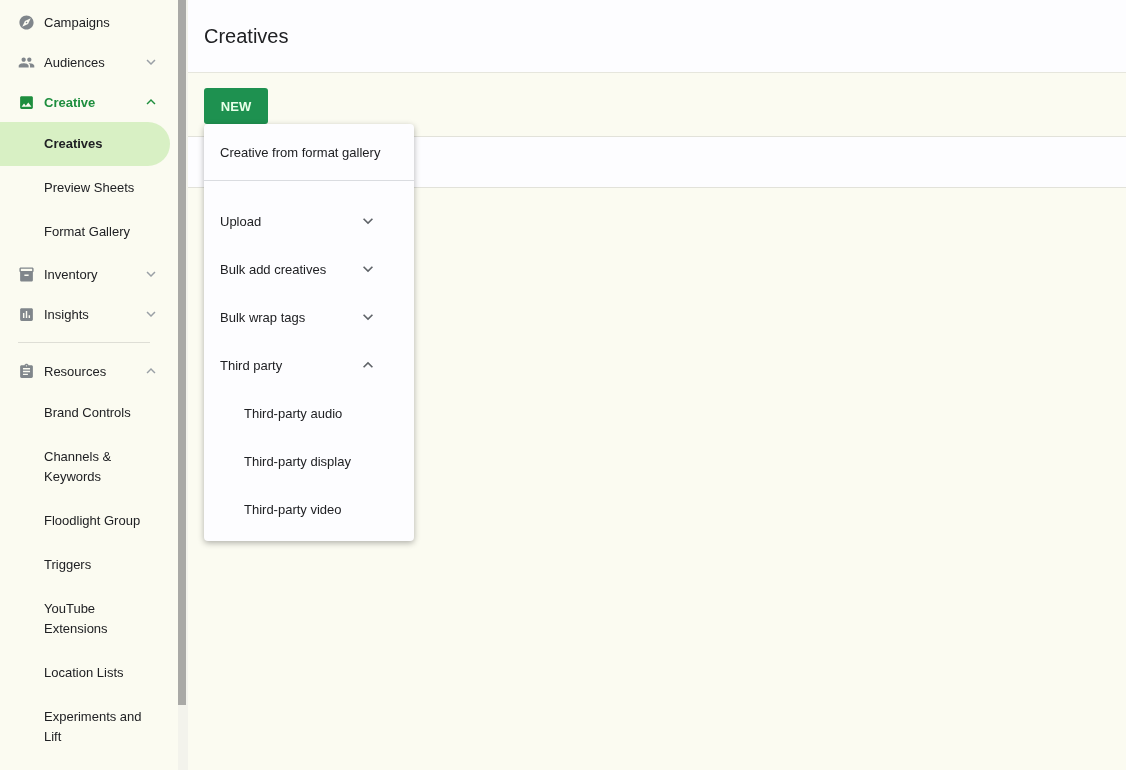 The height and width of the screenshot is (770, 1126). What do you see at coordinates (309, 509) in the screenshot?
I see `submenu-item: Third-party video` at bounding box center [309, 509].